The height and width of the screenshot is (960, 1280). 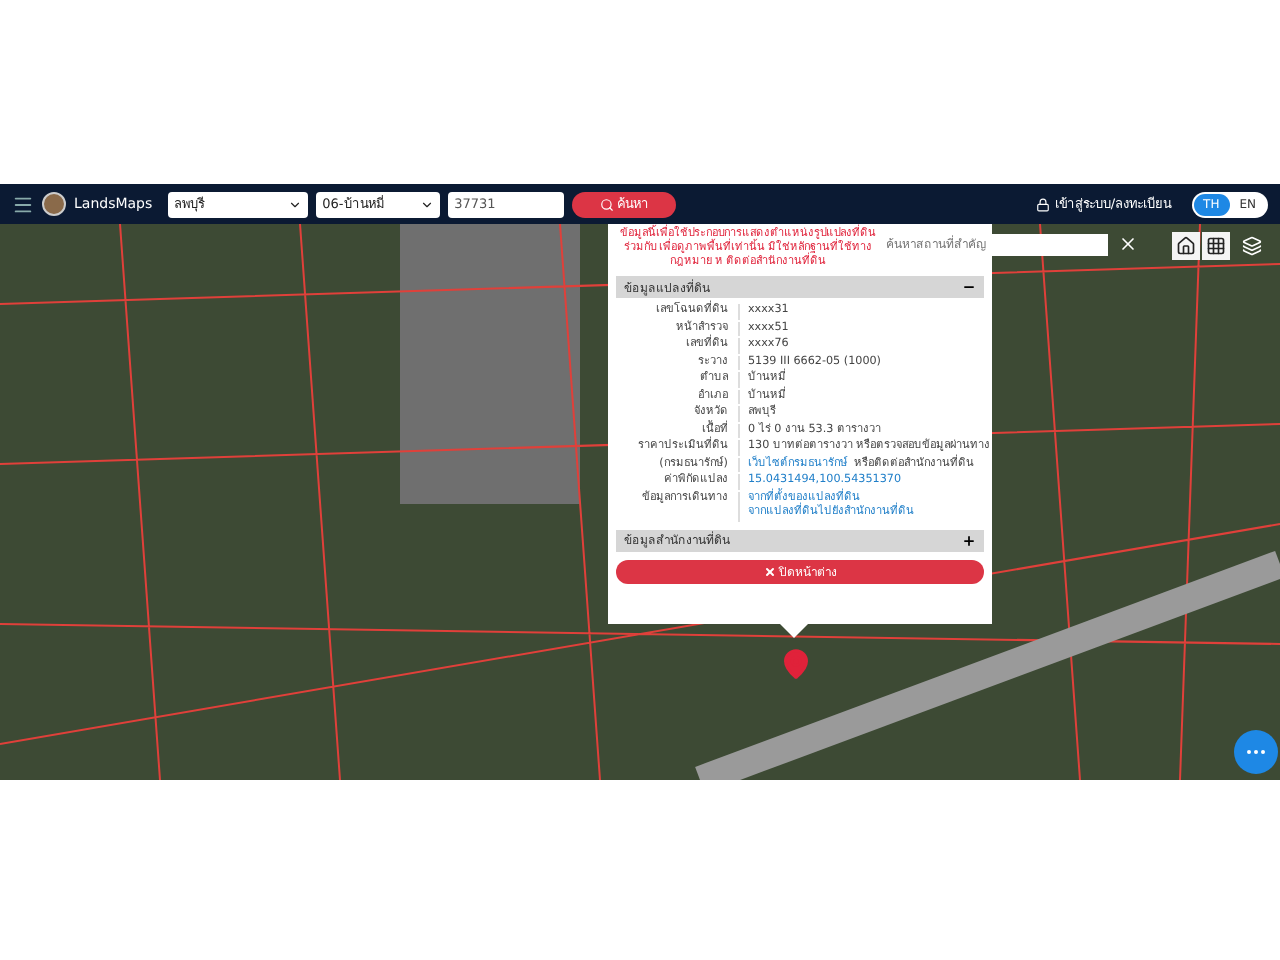 I want to click on expand-icon, so click(x=969, y=540).